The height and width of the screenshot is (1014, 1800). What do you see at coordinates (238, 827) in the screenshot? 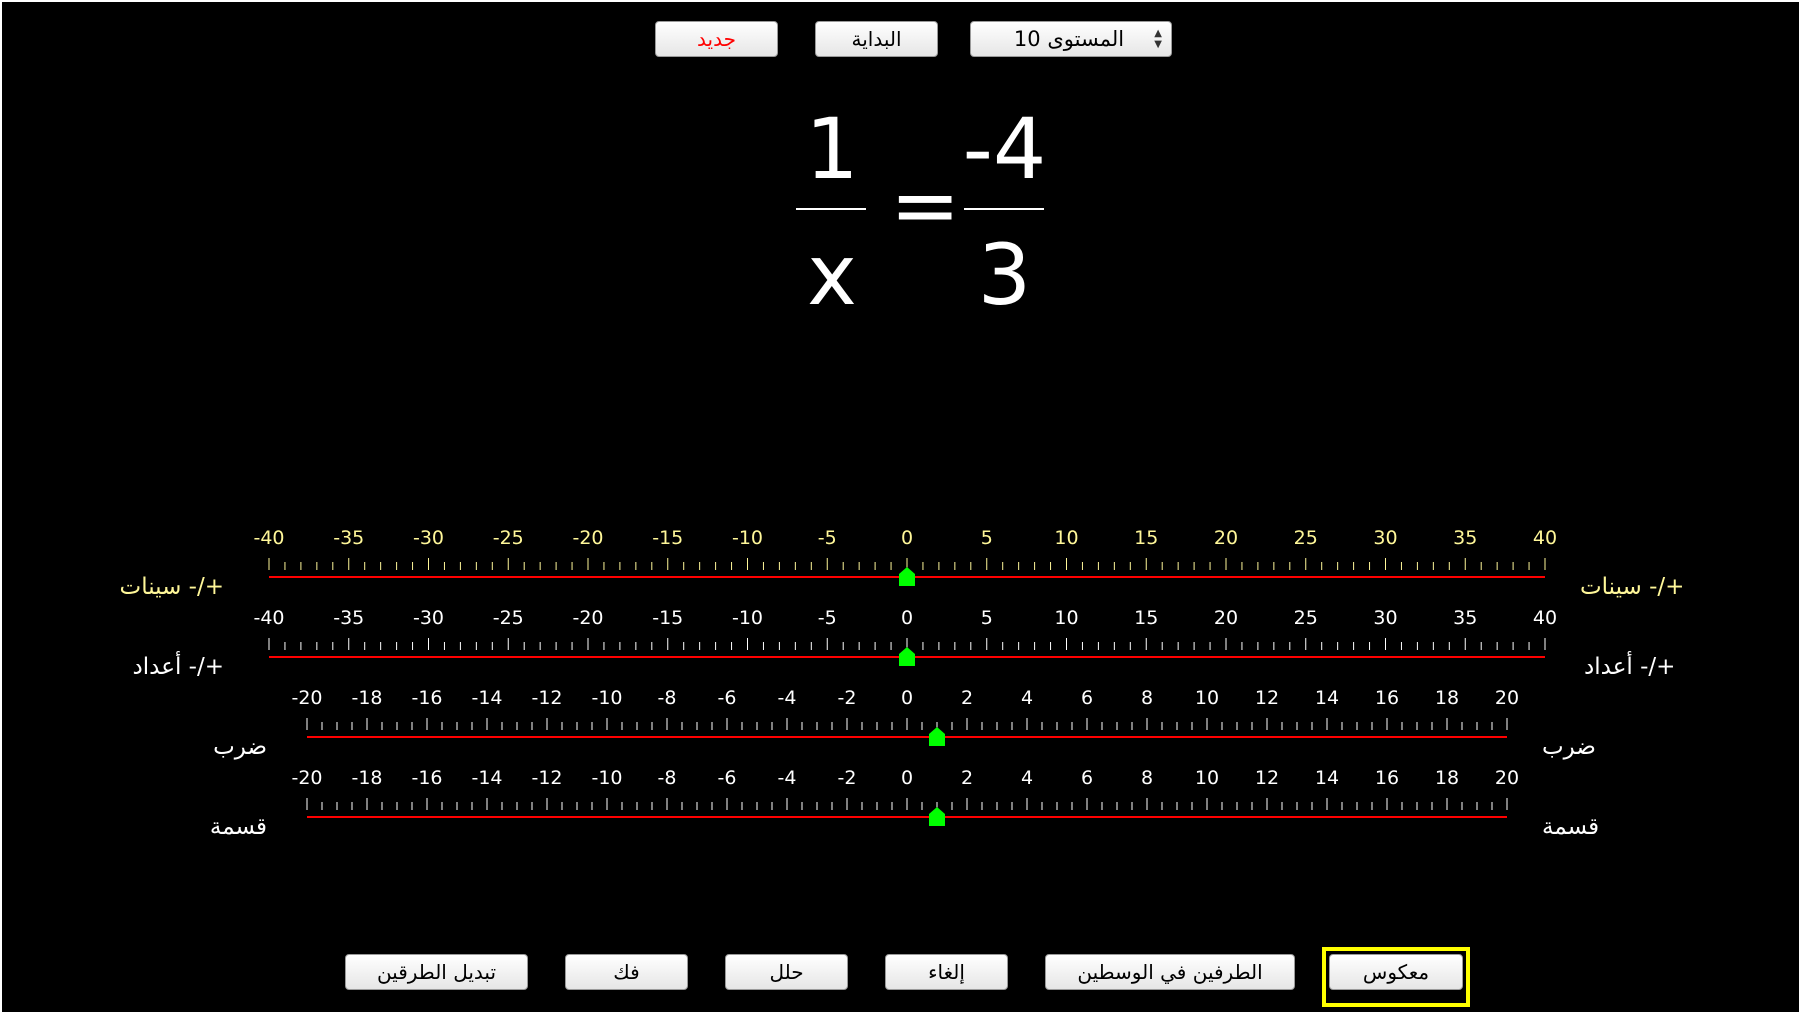
I see `slider-divide-label-left: قسمة` at bounding box center [238, 827].